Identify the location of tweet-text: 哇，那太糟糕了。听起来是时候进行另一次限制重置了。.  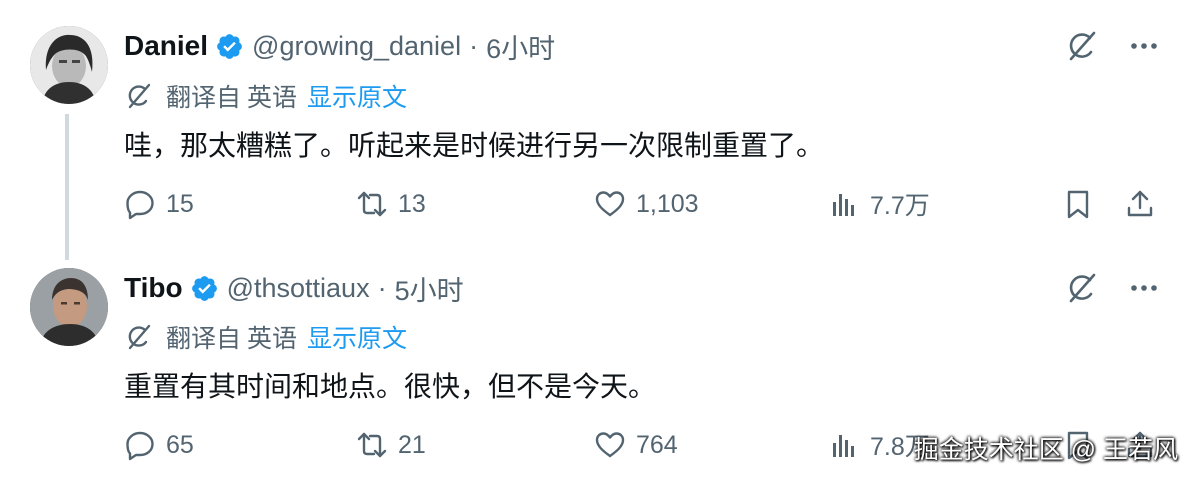
(474, 145).